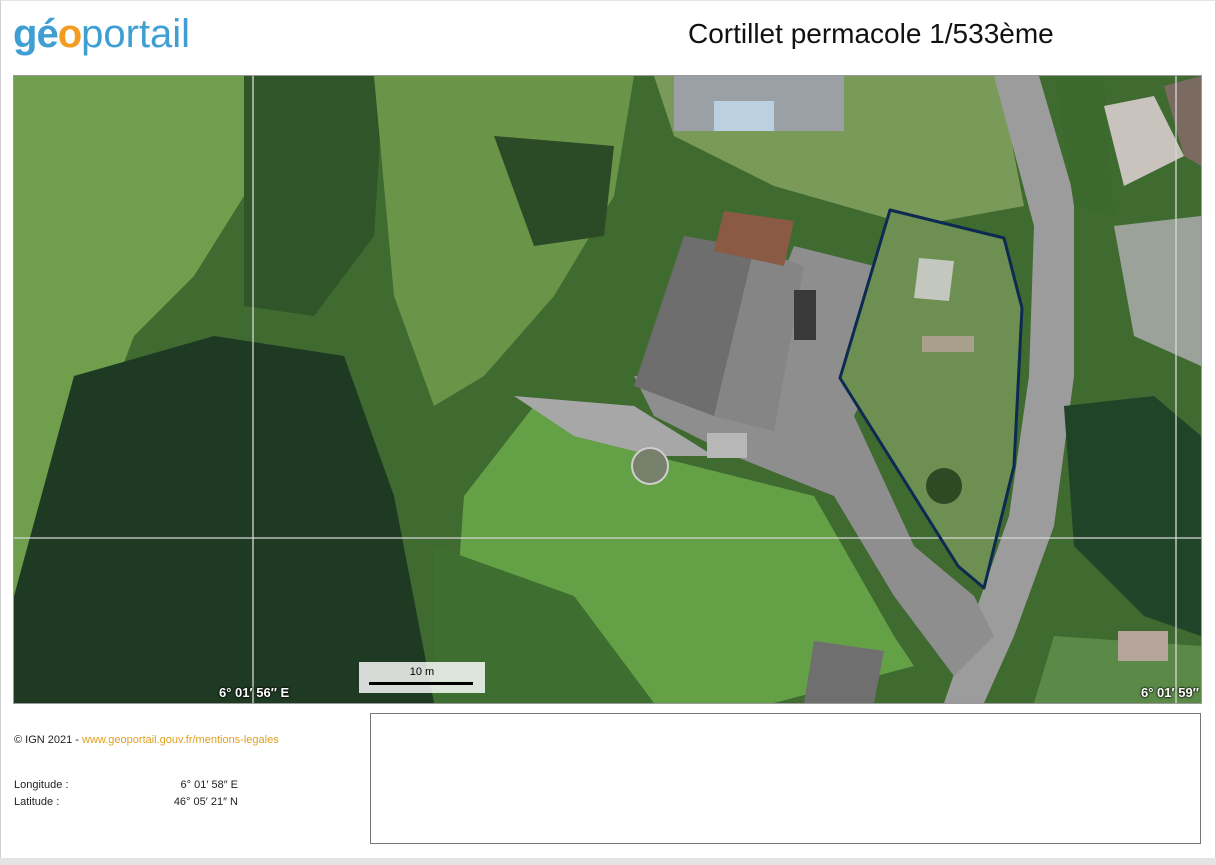 Image resolution: width=1216 pixels, height=865 pixels. I want to click on longitude-label: Longitude :, so click(41, 785).